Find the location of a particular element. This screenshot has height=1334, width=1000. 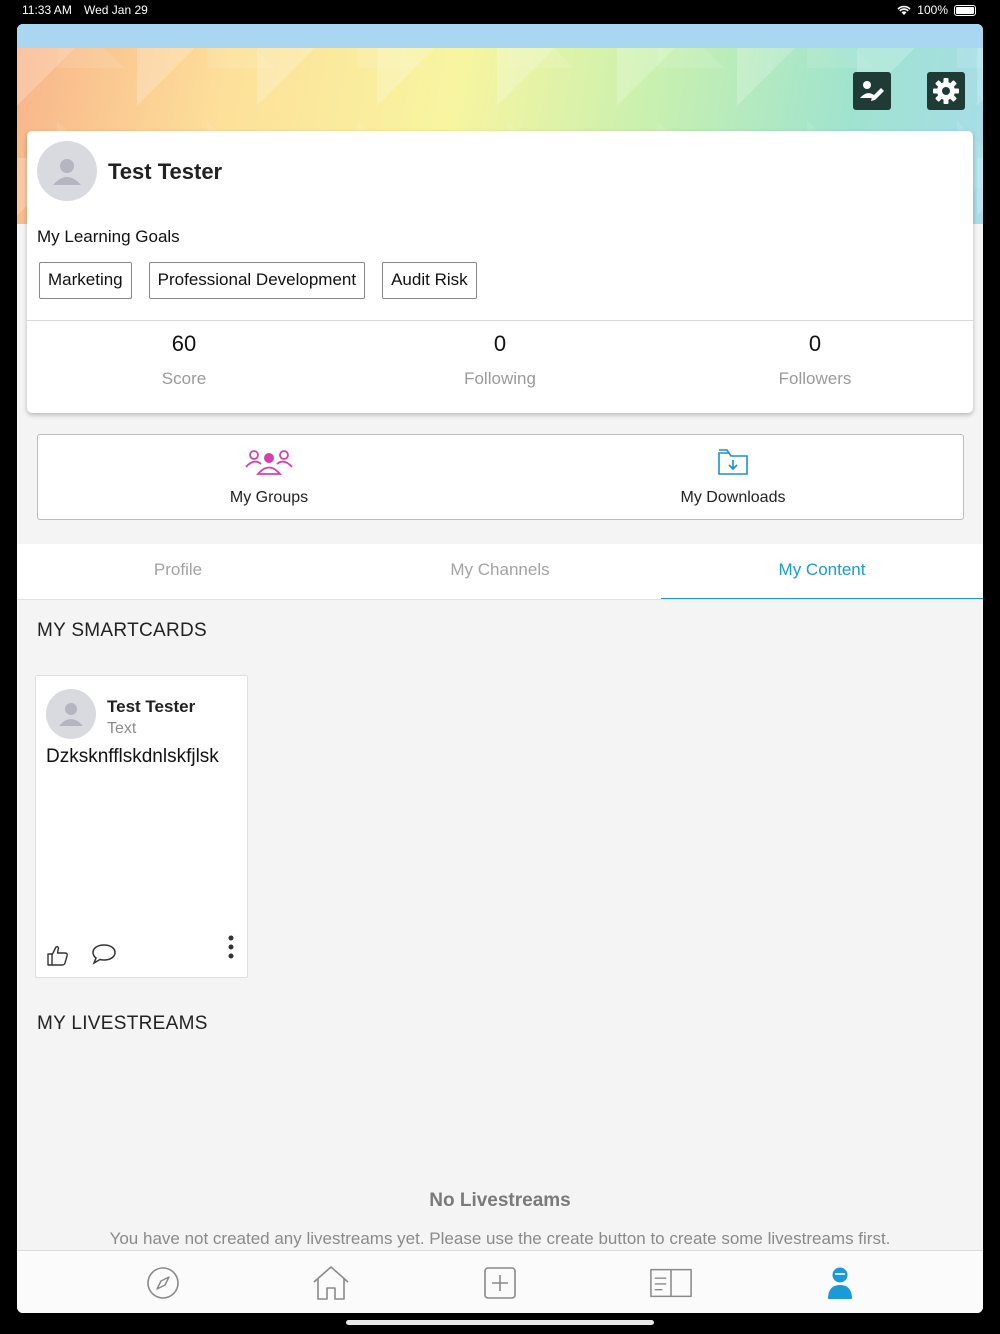

nav-home is located at coordinates (331, 1283).